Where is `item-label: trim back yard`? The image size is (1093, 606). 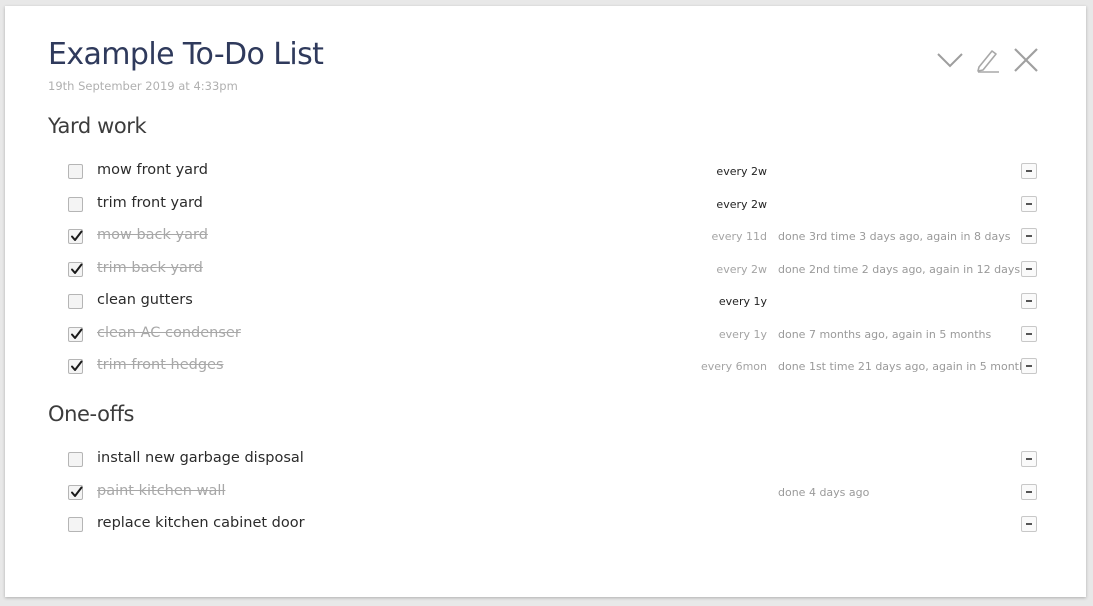 item-label: trim back yard is located at coordinates (150, 267).